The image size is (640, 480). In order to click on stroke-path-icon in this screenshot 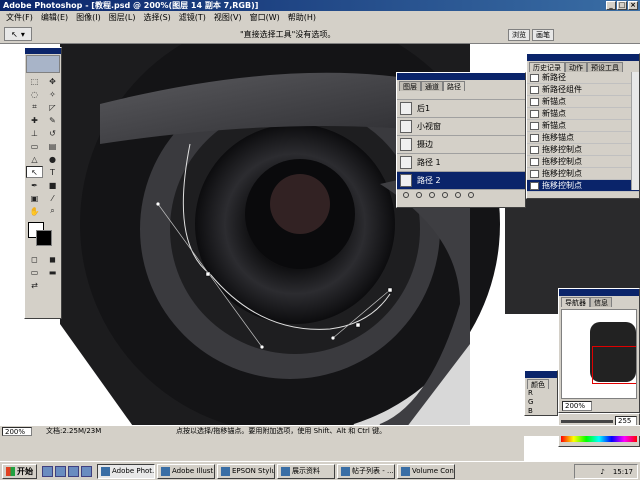, I will do `click(419, 194)`.